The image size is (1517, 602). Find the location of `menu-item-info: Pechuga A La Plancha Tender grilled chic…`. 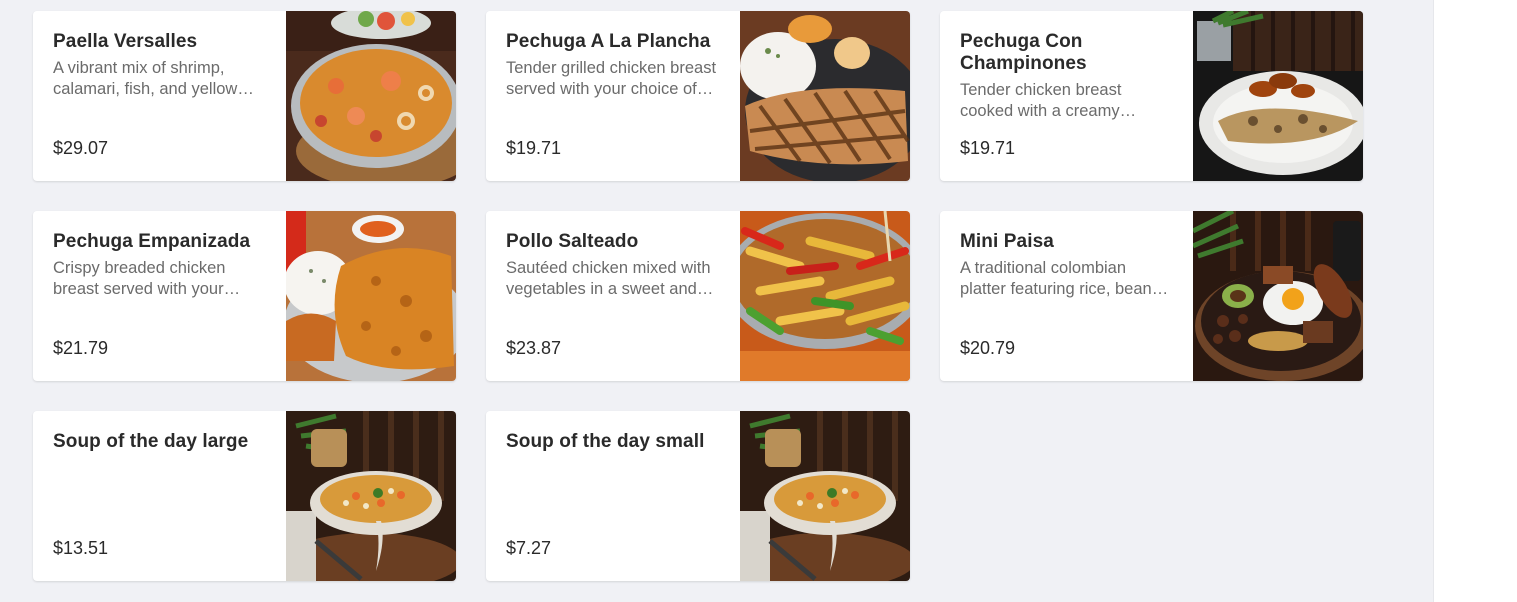

menu-item-info: Pechuga A La Plancha Tender grilled chic… is located at coordinates (613, 96).